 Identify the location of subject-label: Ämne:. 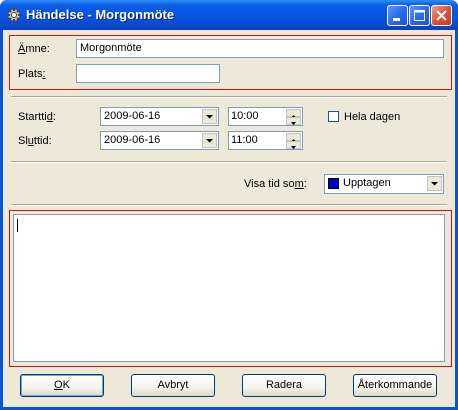
(34, 49).